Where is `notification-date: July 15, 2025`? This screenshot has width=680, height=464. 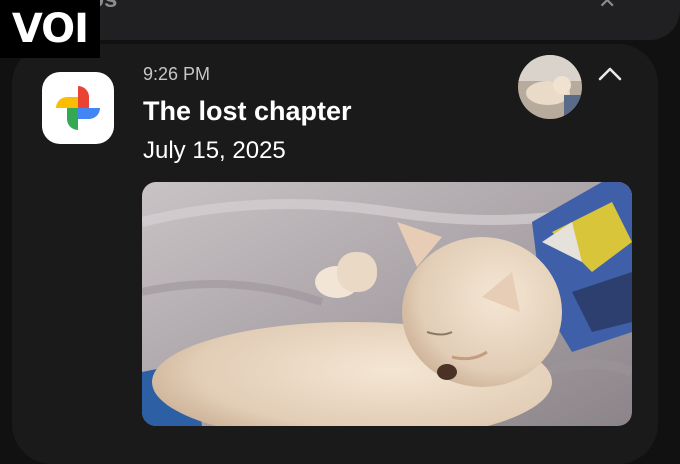
notification-date: July 15, 2025 is located at coordinates (214, 150).